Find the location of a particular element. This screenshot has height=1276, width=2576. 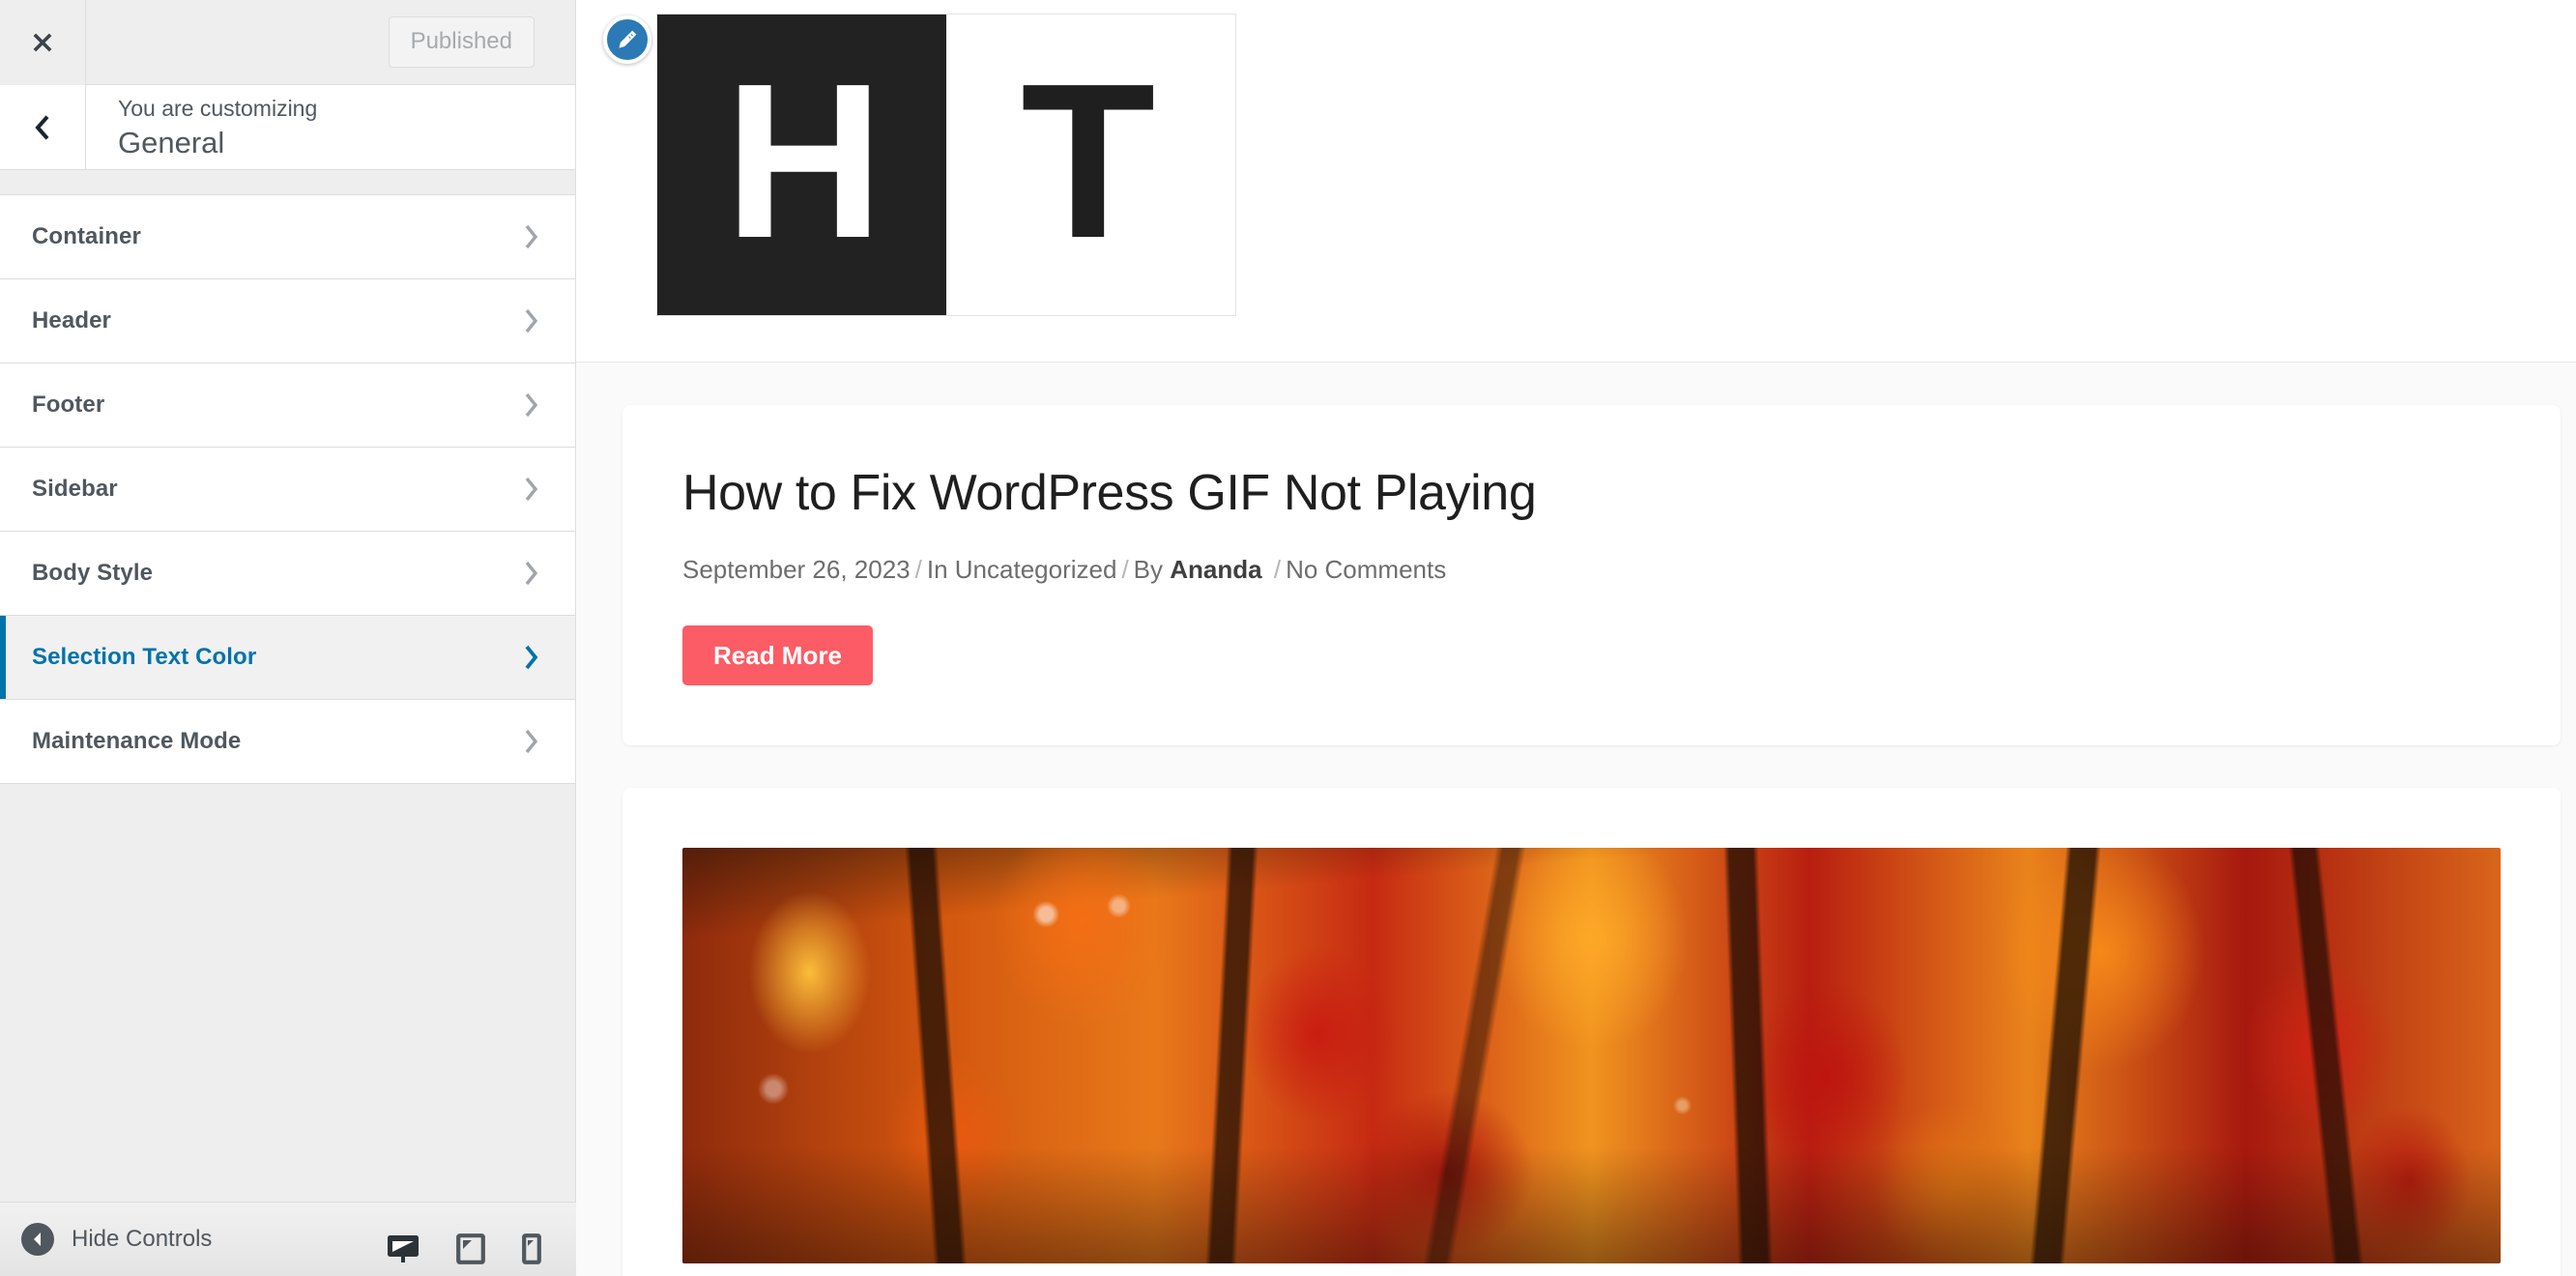

desktop-preview-icon is located at coordinates (403, 1249).